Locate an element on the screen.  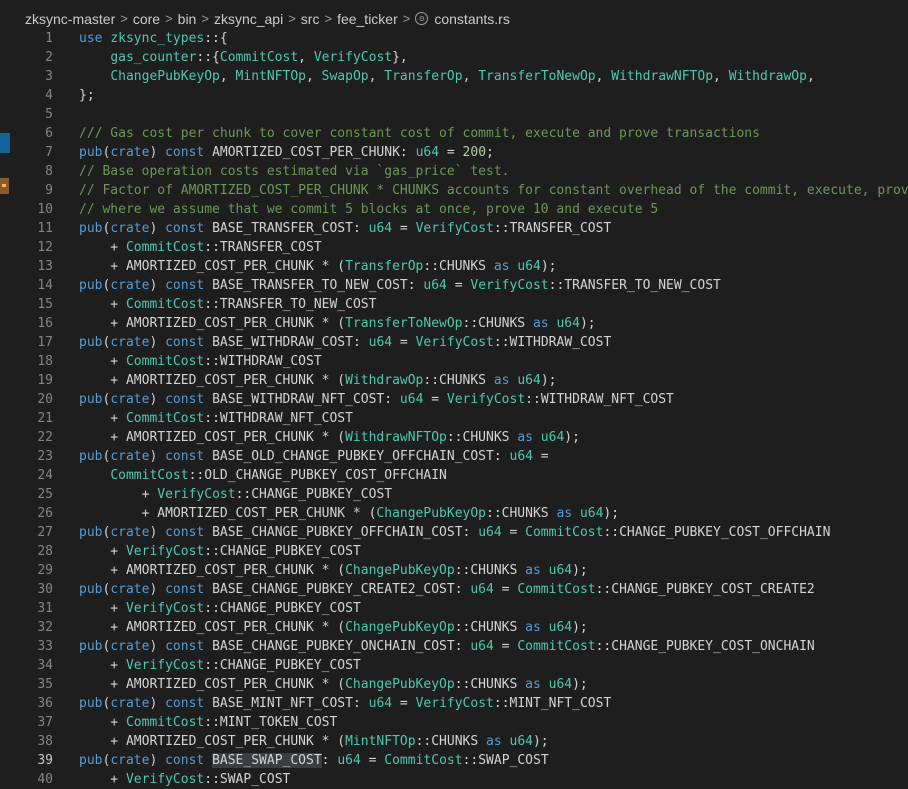
line-number: 17 is located at coordinates (45, 342).